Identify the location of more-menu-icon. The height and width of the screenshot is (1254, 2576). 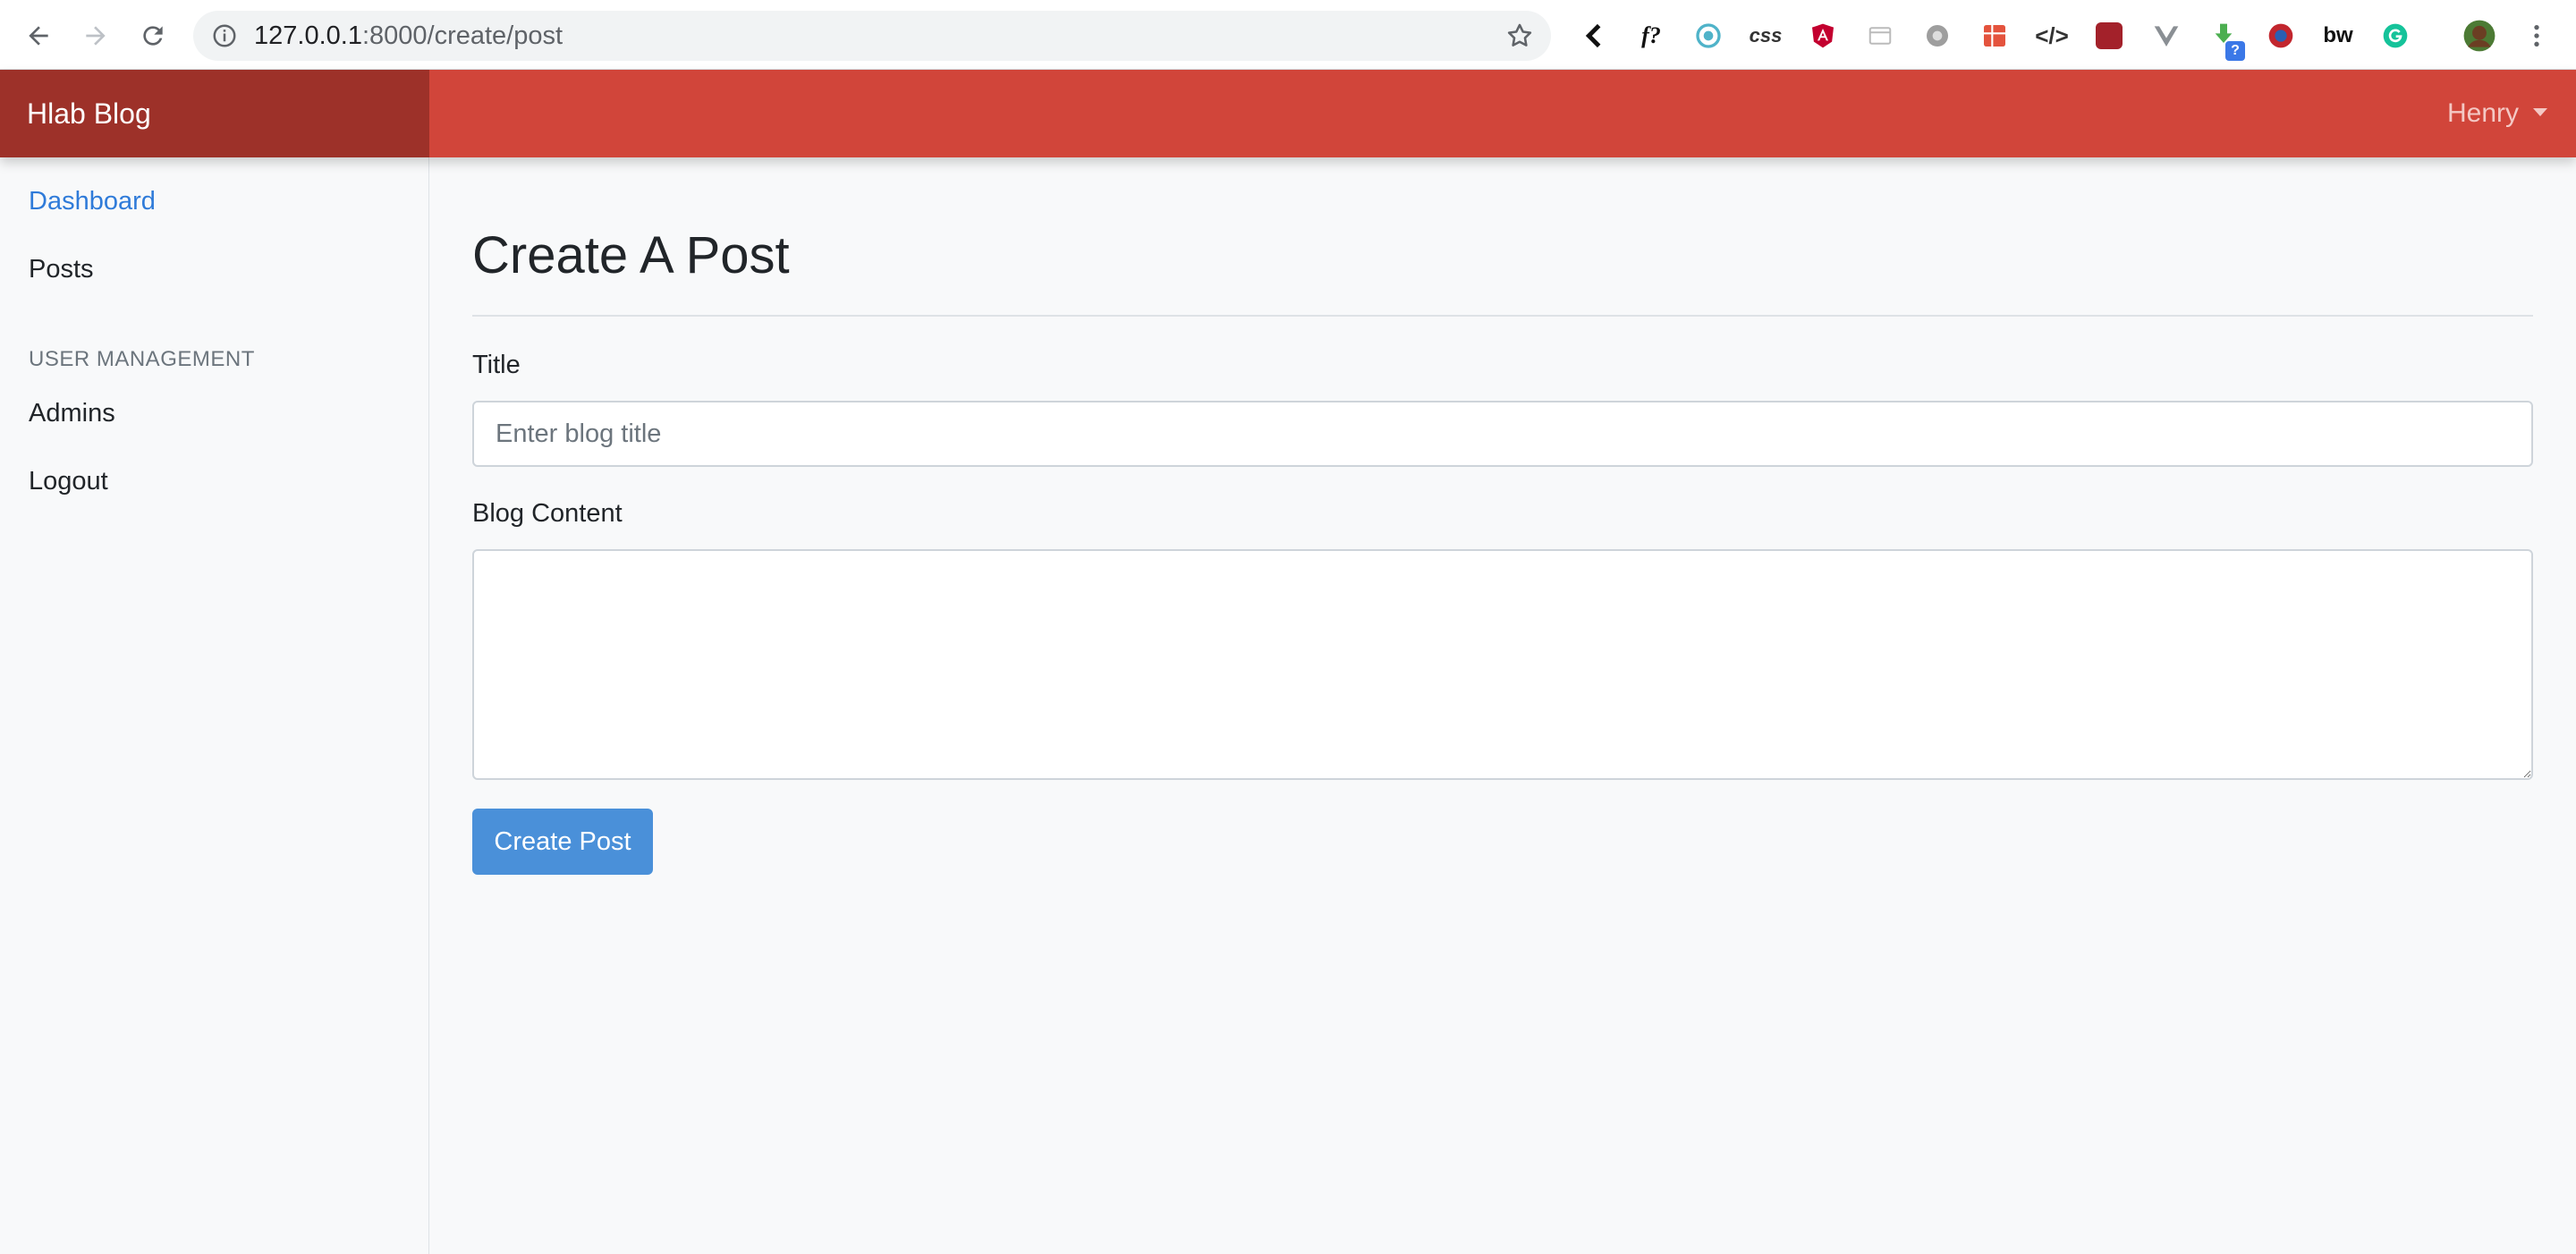
(2537, 36).